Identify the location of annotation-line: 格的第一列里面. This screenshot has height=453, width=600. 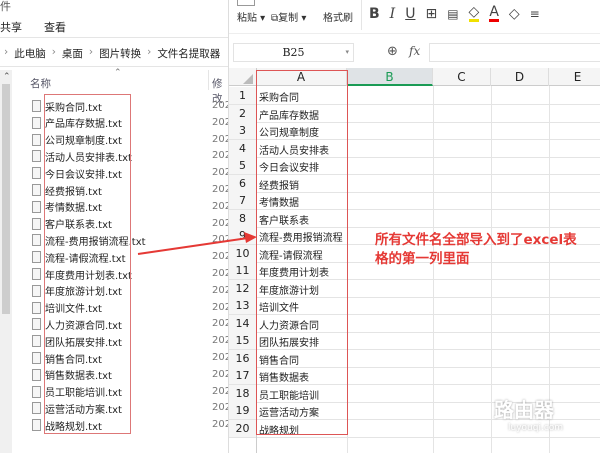
(422, 259).